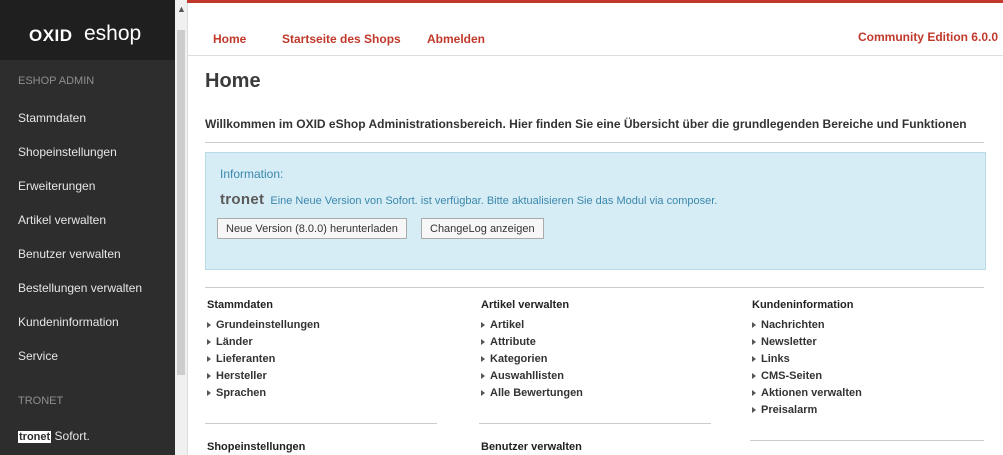  I want to click on list-item: Hersteller, so click(322, 378).